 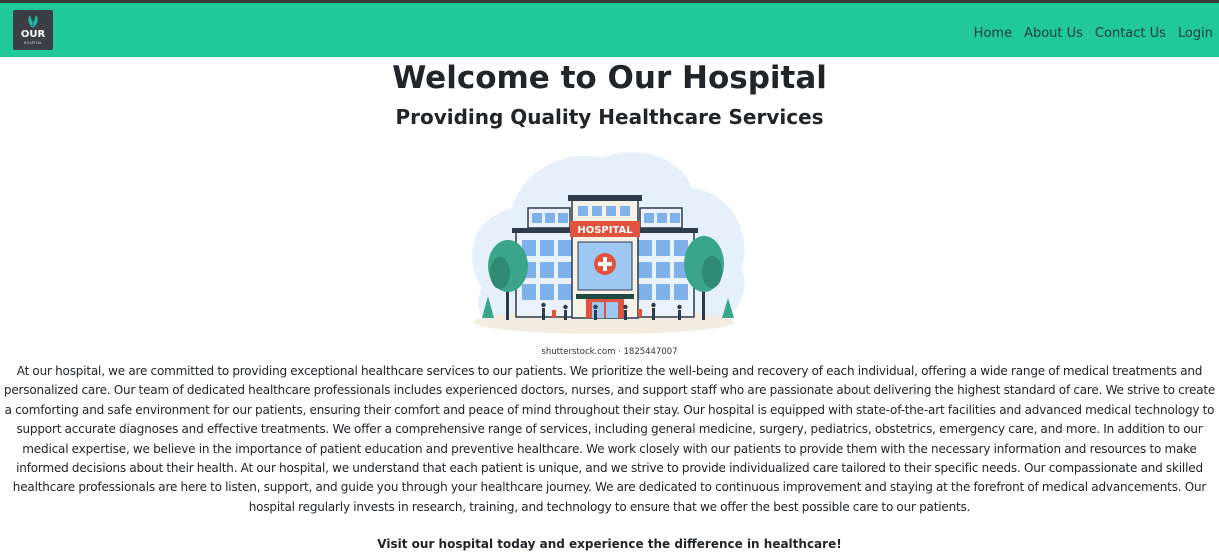 I want to click on nav-login-link: Login, so click(x=1195, y=33).